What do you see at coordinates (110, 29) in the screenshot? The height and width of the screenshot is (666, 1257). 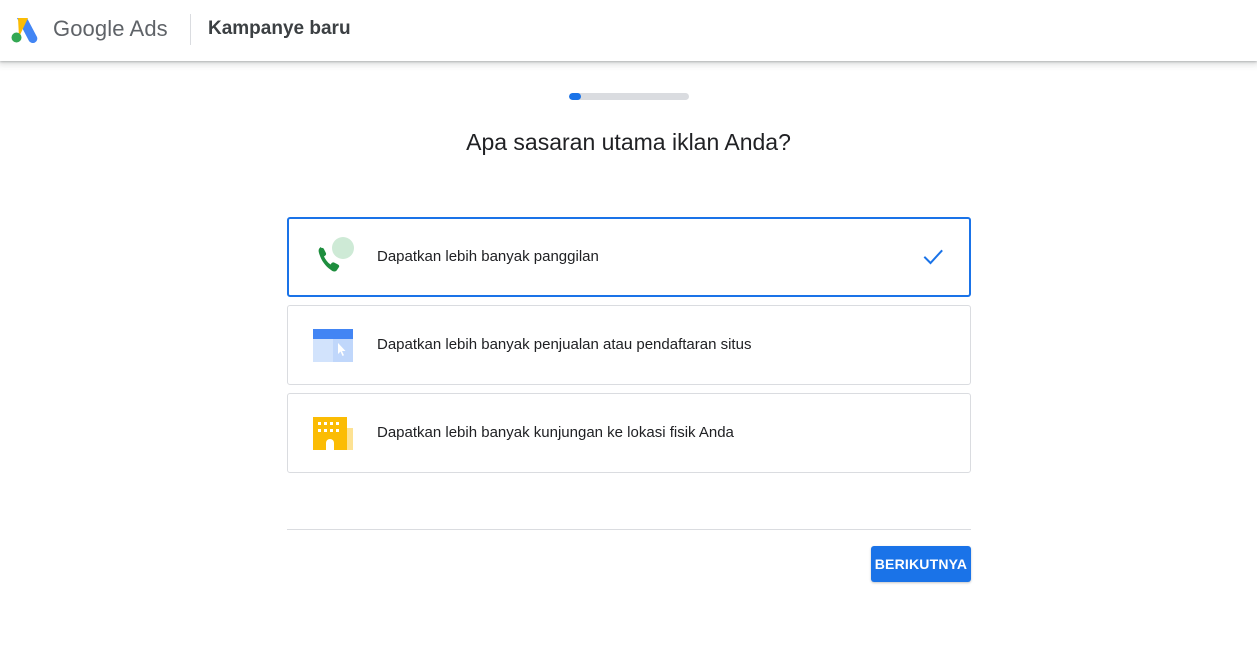 I see `brand-name: Google Ads` at bounding box center [110, 29].